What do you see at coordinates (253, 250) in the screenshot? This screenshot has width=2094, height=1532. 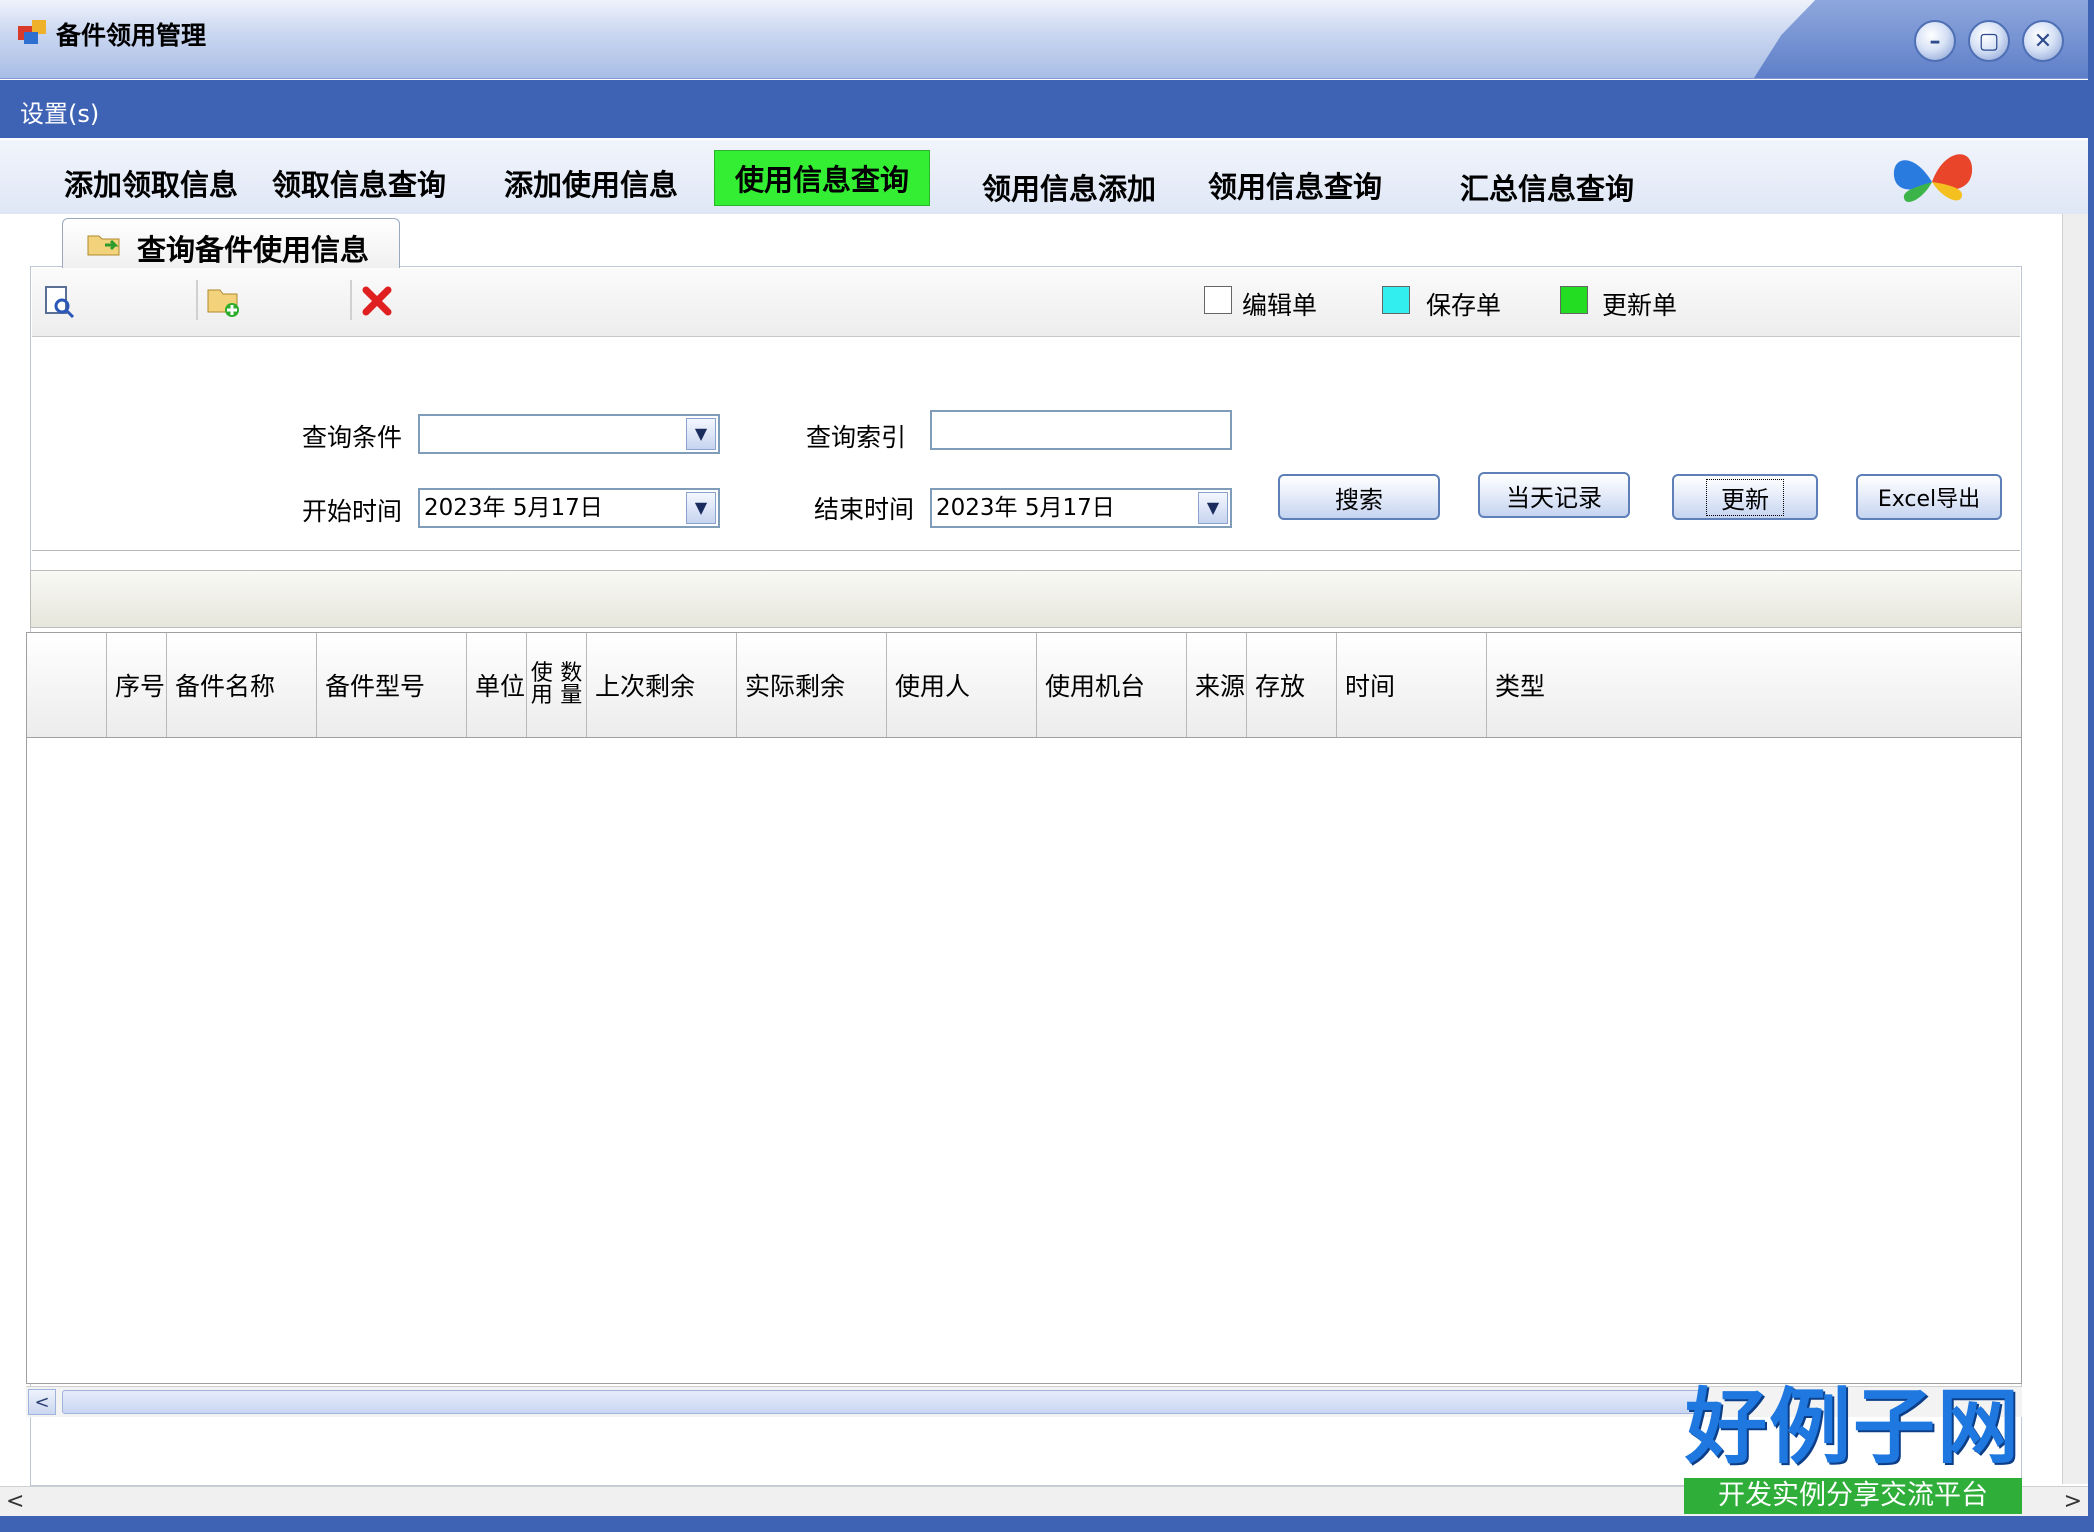 I see `inner-tab-label: 查询备件使用信息` at bounding box center [253, 250].